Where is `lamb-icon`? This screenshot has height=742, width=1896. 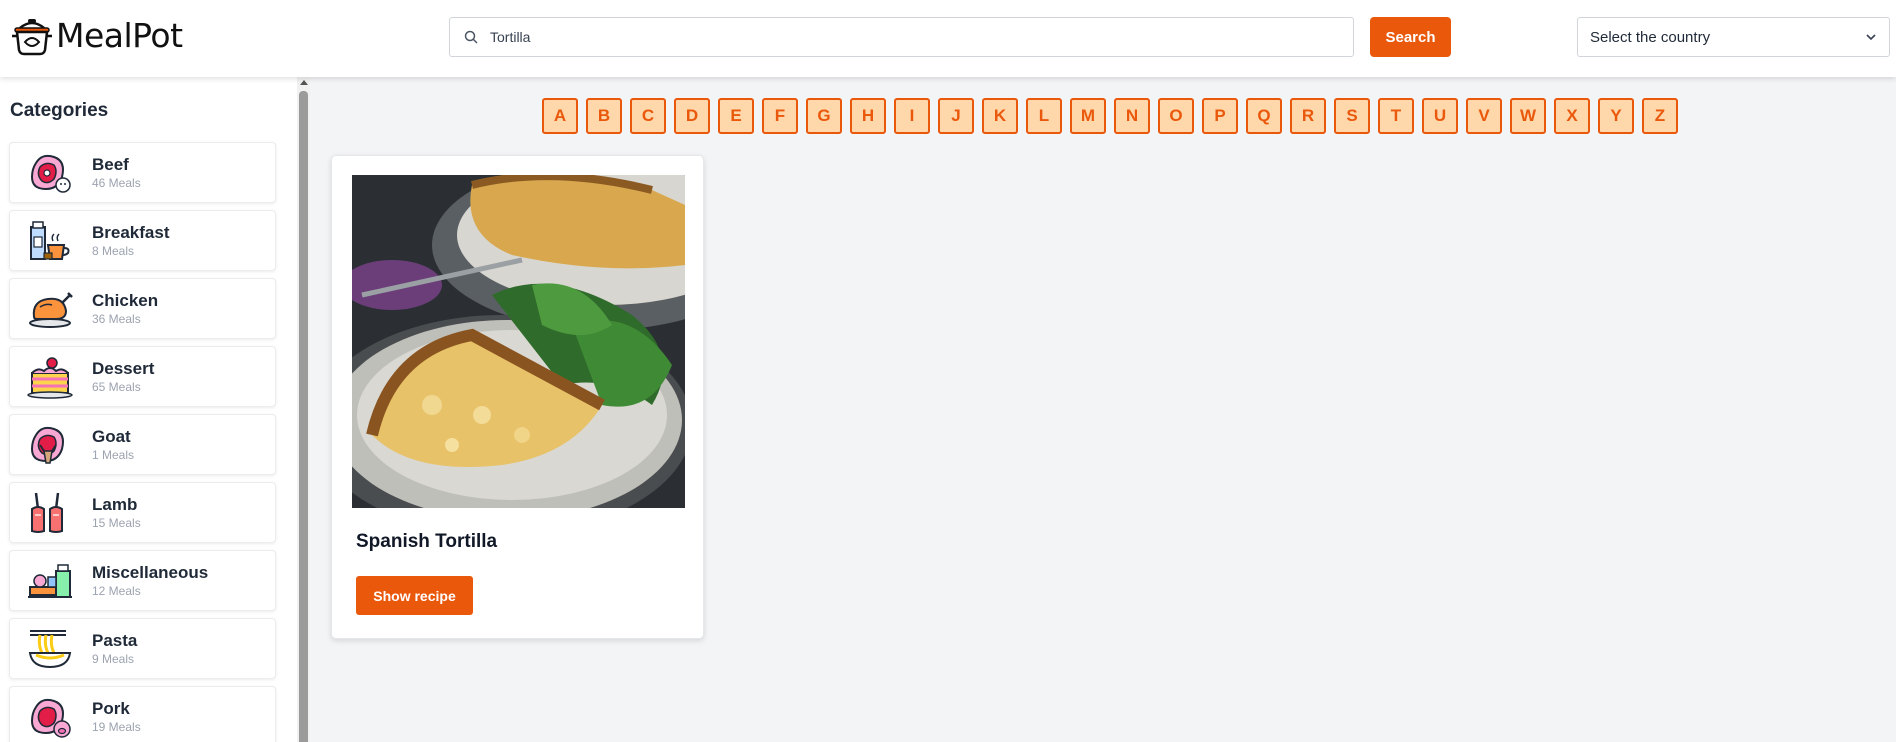 lamb-icon is located at coordinates (47, 512).